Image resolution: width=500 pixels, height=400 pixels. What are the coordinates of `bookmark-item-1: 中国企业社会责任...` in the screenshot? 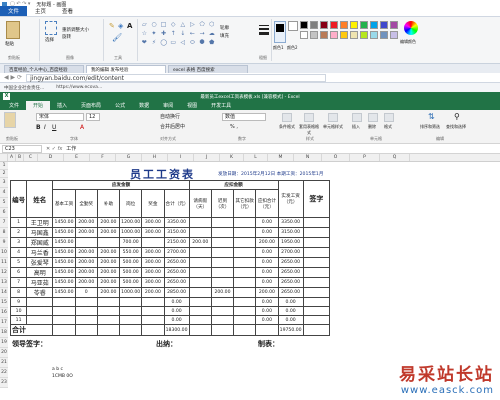 It's located at (24, 88).